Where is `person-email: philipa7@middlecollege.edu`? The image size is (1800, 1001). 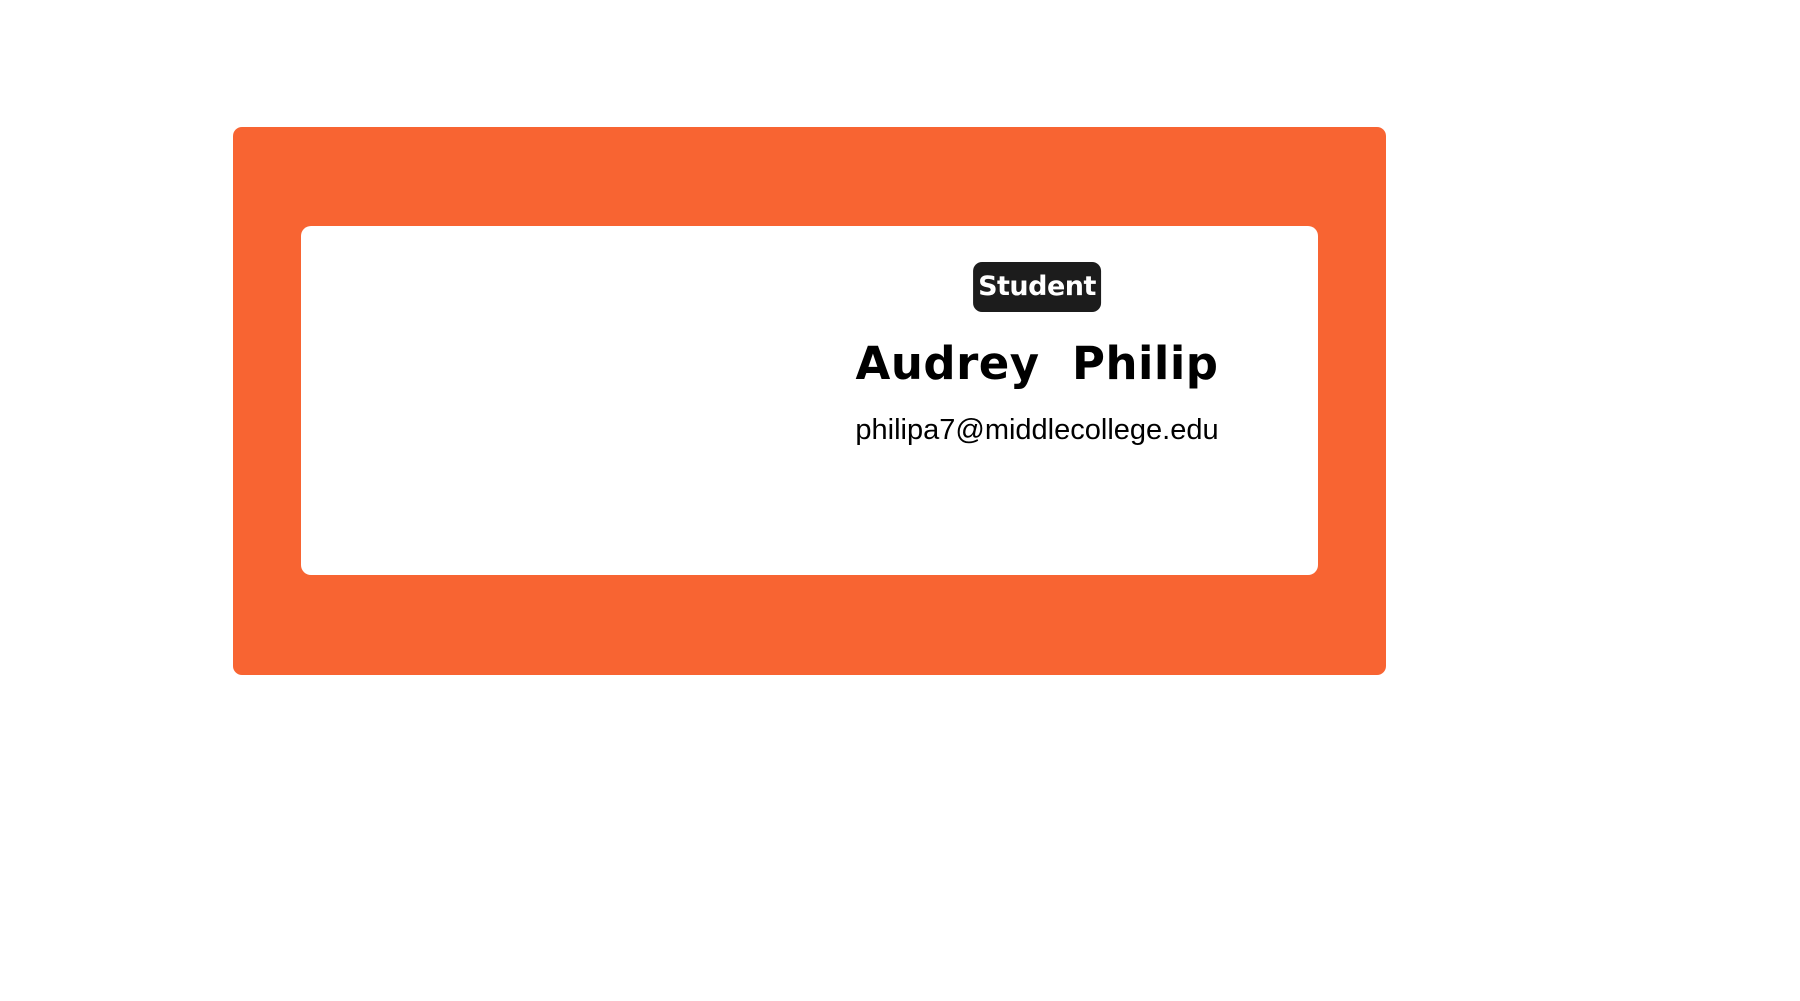
person-email: philipa7@middlecollege.edu is located at coordinates (1037, 430).